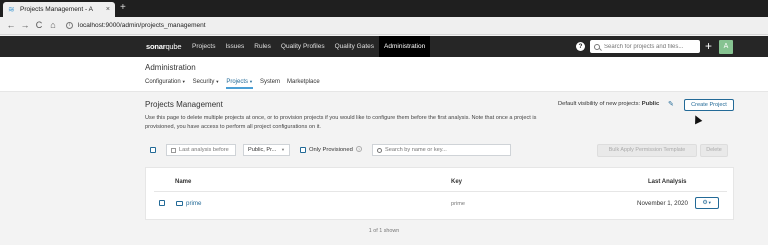  What do you see at coordinates (709, 105) in the screenshot?
I see `create-project-button: Create Project` at bounding box center [709, 105].